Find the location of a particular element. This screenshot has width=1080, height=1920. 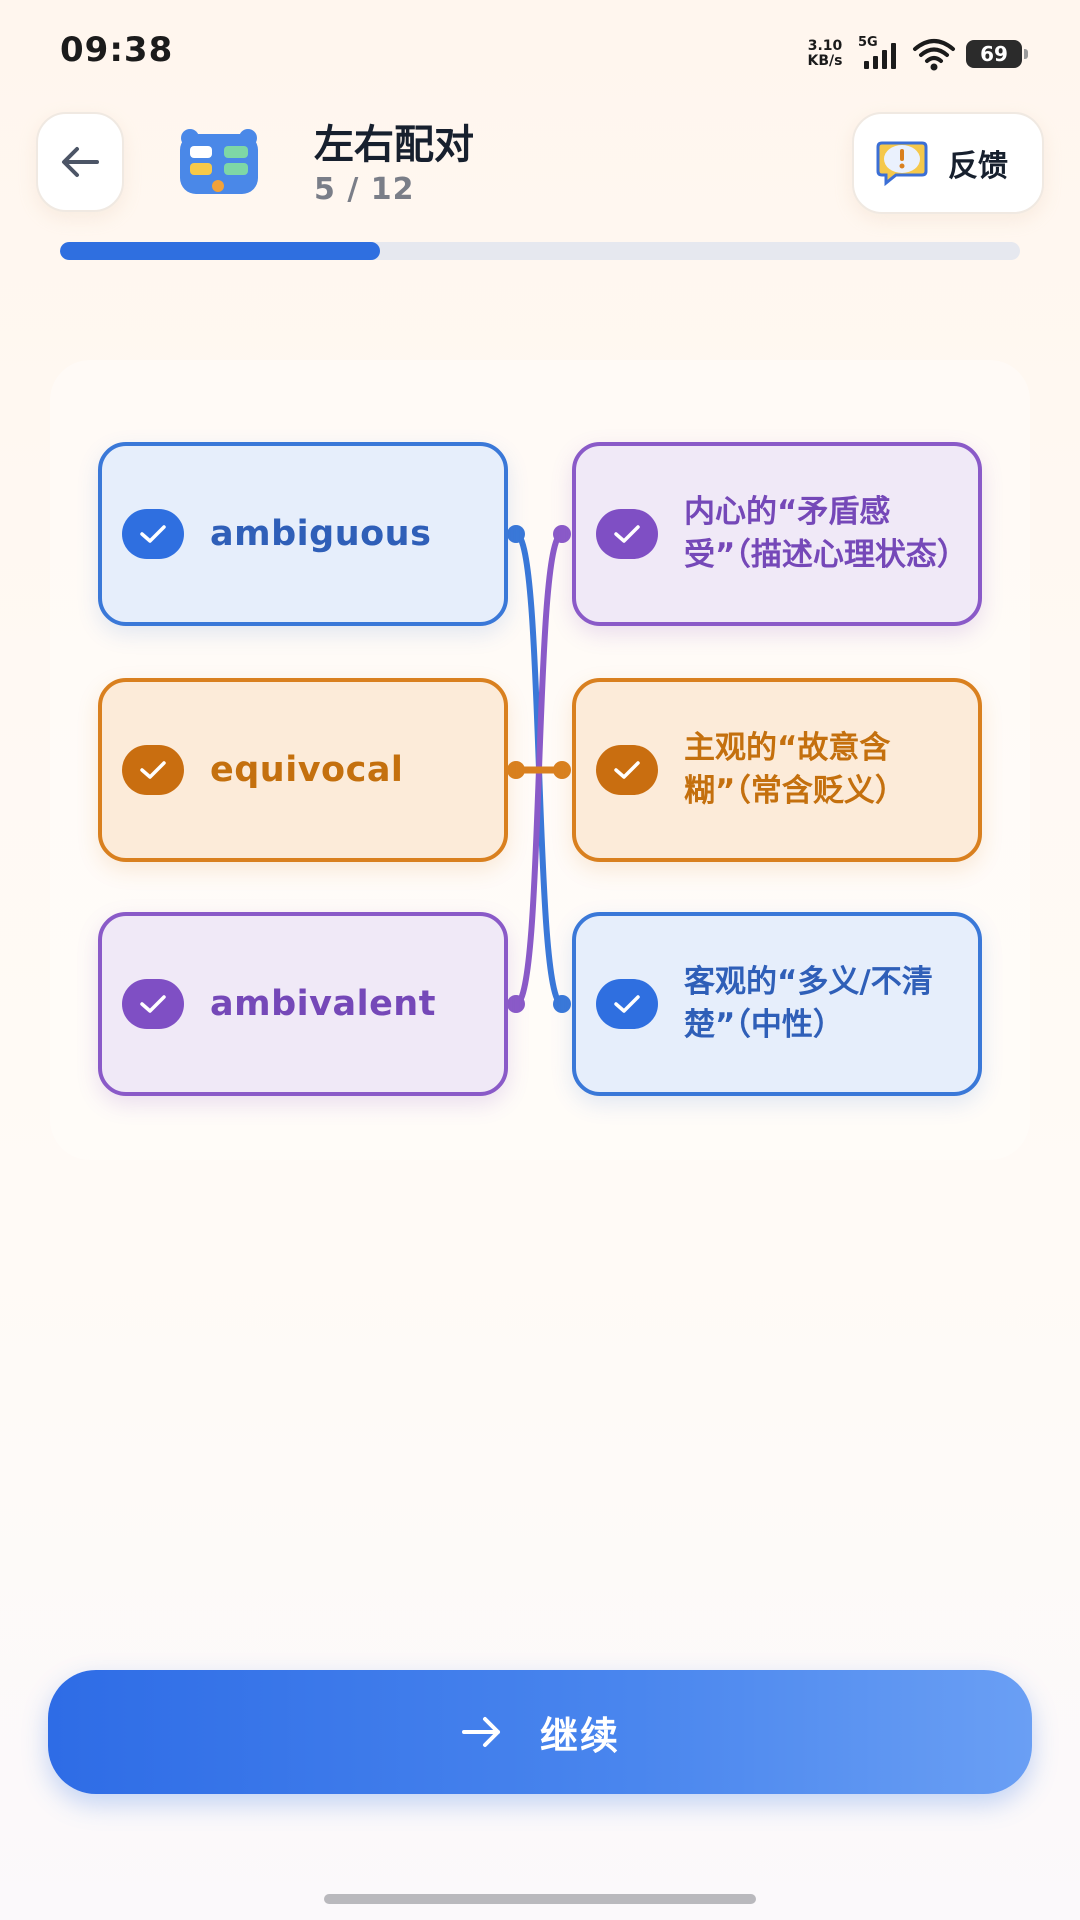

back-button is located at coordinates (80, 162).